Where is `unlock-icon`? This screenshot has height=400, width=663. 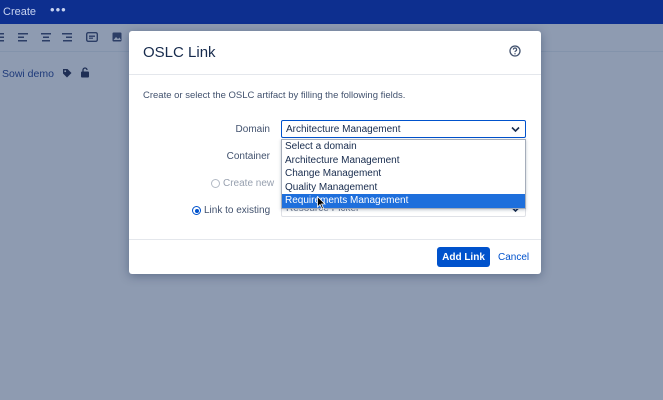
unlock-icon is located at coordinates (85, 74).